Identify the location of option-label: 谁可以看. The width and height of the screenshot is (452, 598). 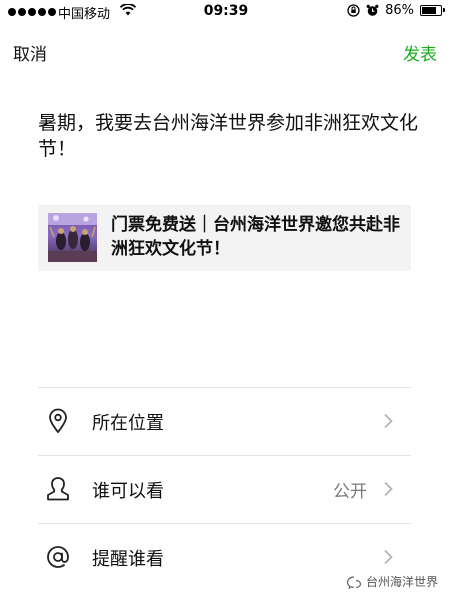
(128, 491).